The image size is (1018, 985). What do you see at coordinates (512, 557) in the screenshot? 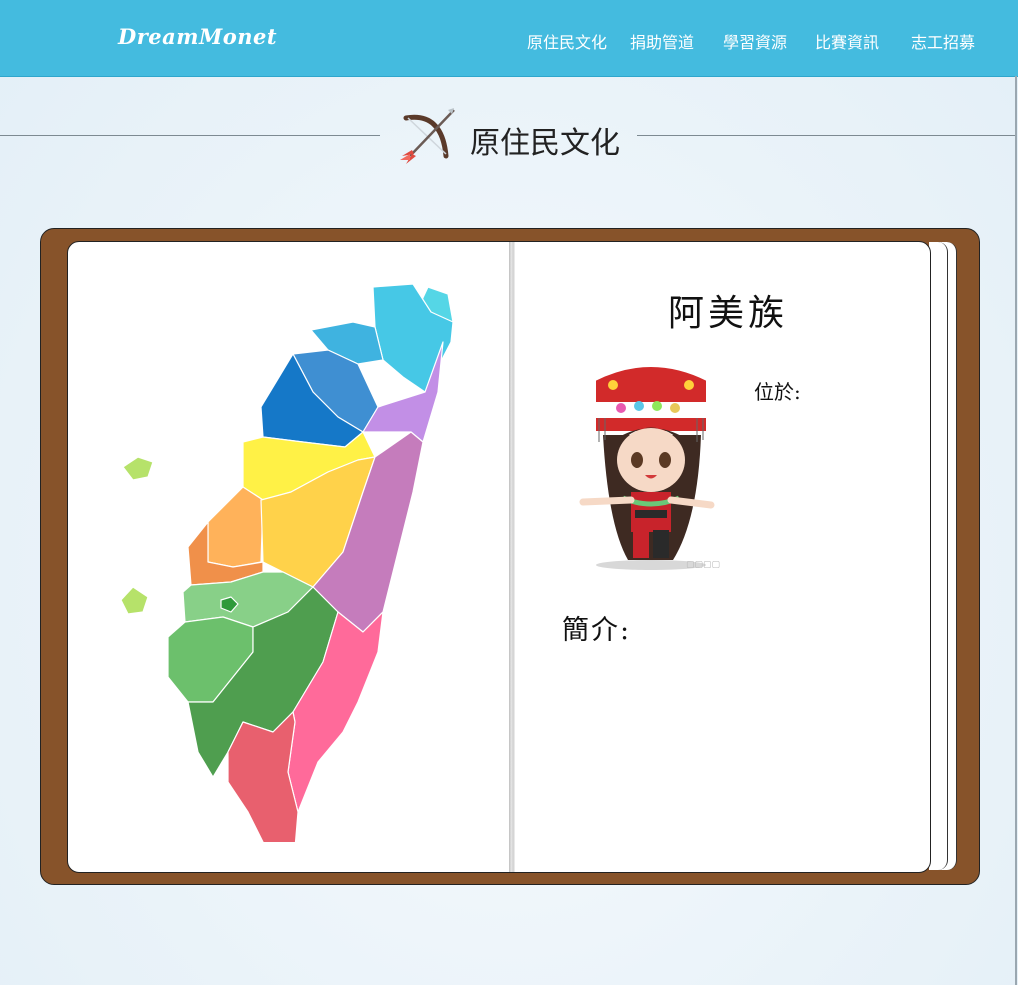
I see `book-spine` at bounding box center [512, 557].